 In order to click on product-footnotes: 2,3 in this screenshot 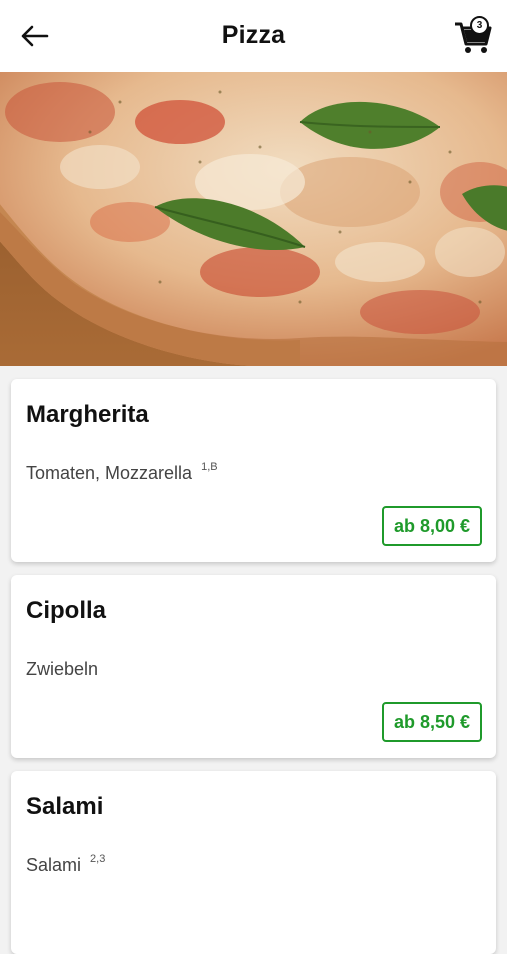, I will do `click(98, 859)`.